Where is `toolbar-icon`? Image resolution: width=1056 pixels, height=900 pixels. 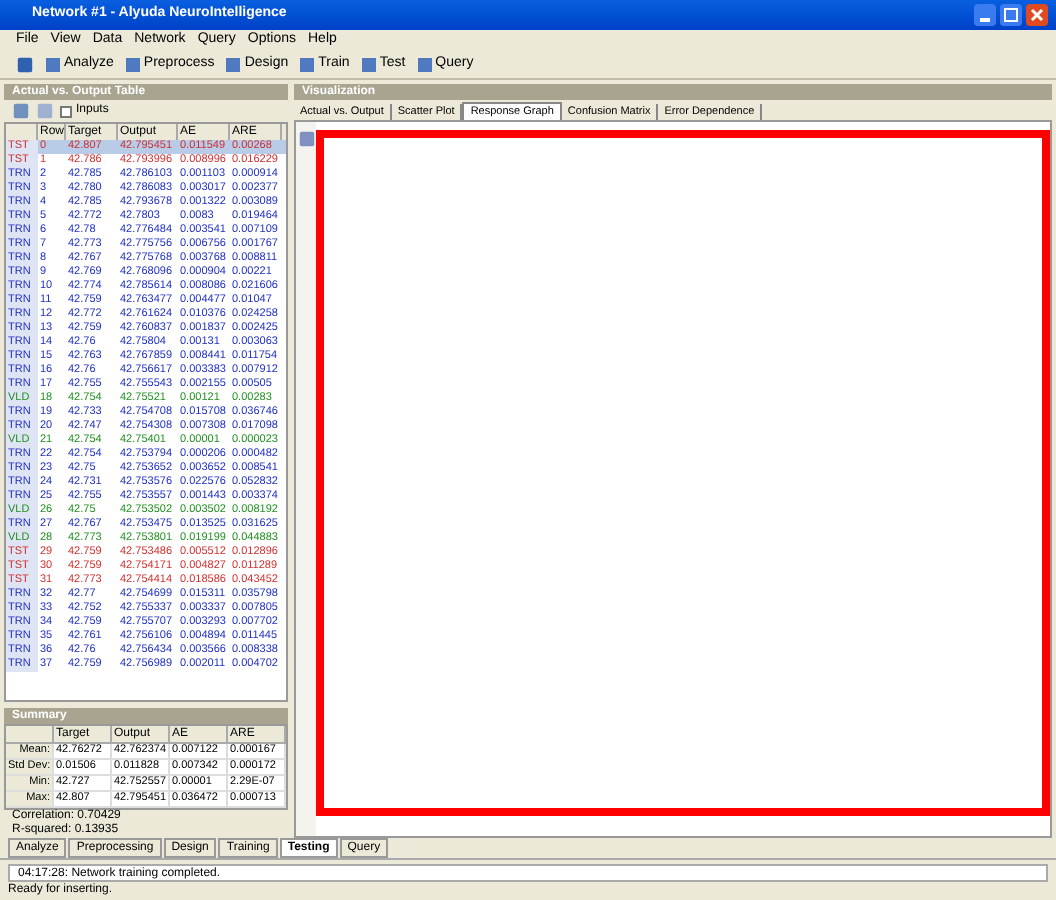 toolbar-icon is located at coordinates (25, 65).